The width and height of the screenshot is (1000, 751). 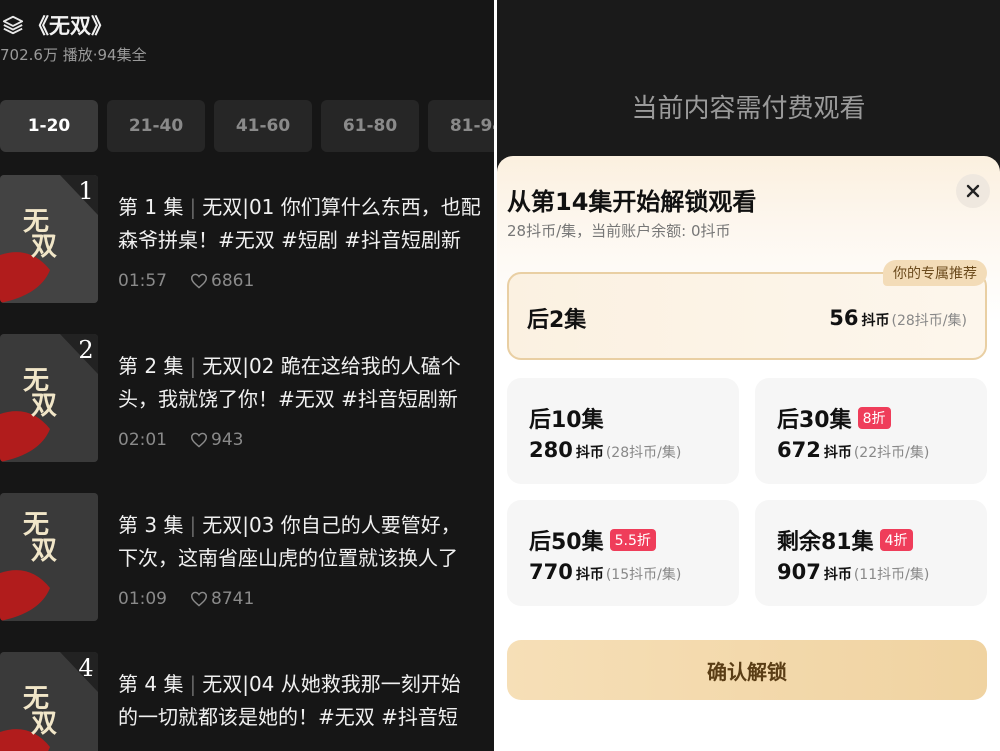 What do you see at coordinates (288, 558) in the screenshot?
I see `episode-title-line2: 下次，这南省座山虎的位置就该换人了` at bounding box center [288, 558].